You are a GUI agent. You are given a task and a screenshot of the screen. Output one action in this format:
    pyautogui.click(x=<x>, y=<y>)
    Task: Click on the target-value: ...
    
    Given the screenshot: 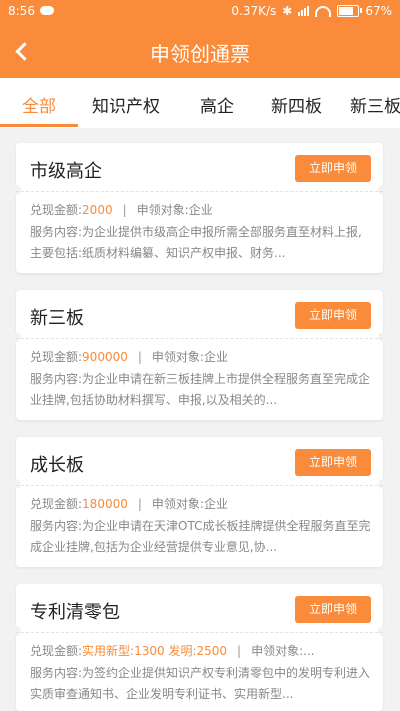 What is the action you would take?
    pyautogui.click(x=309, y=651)
    